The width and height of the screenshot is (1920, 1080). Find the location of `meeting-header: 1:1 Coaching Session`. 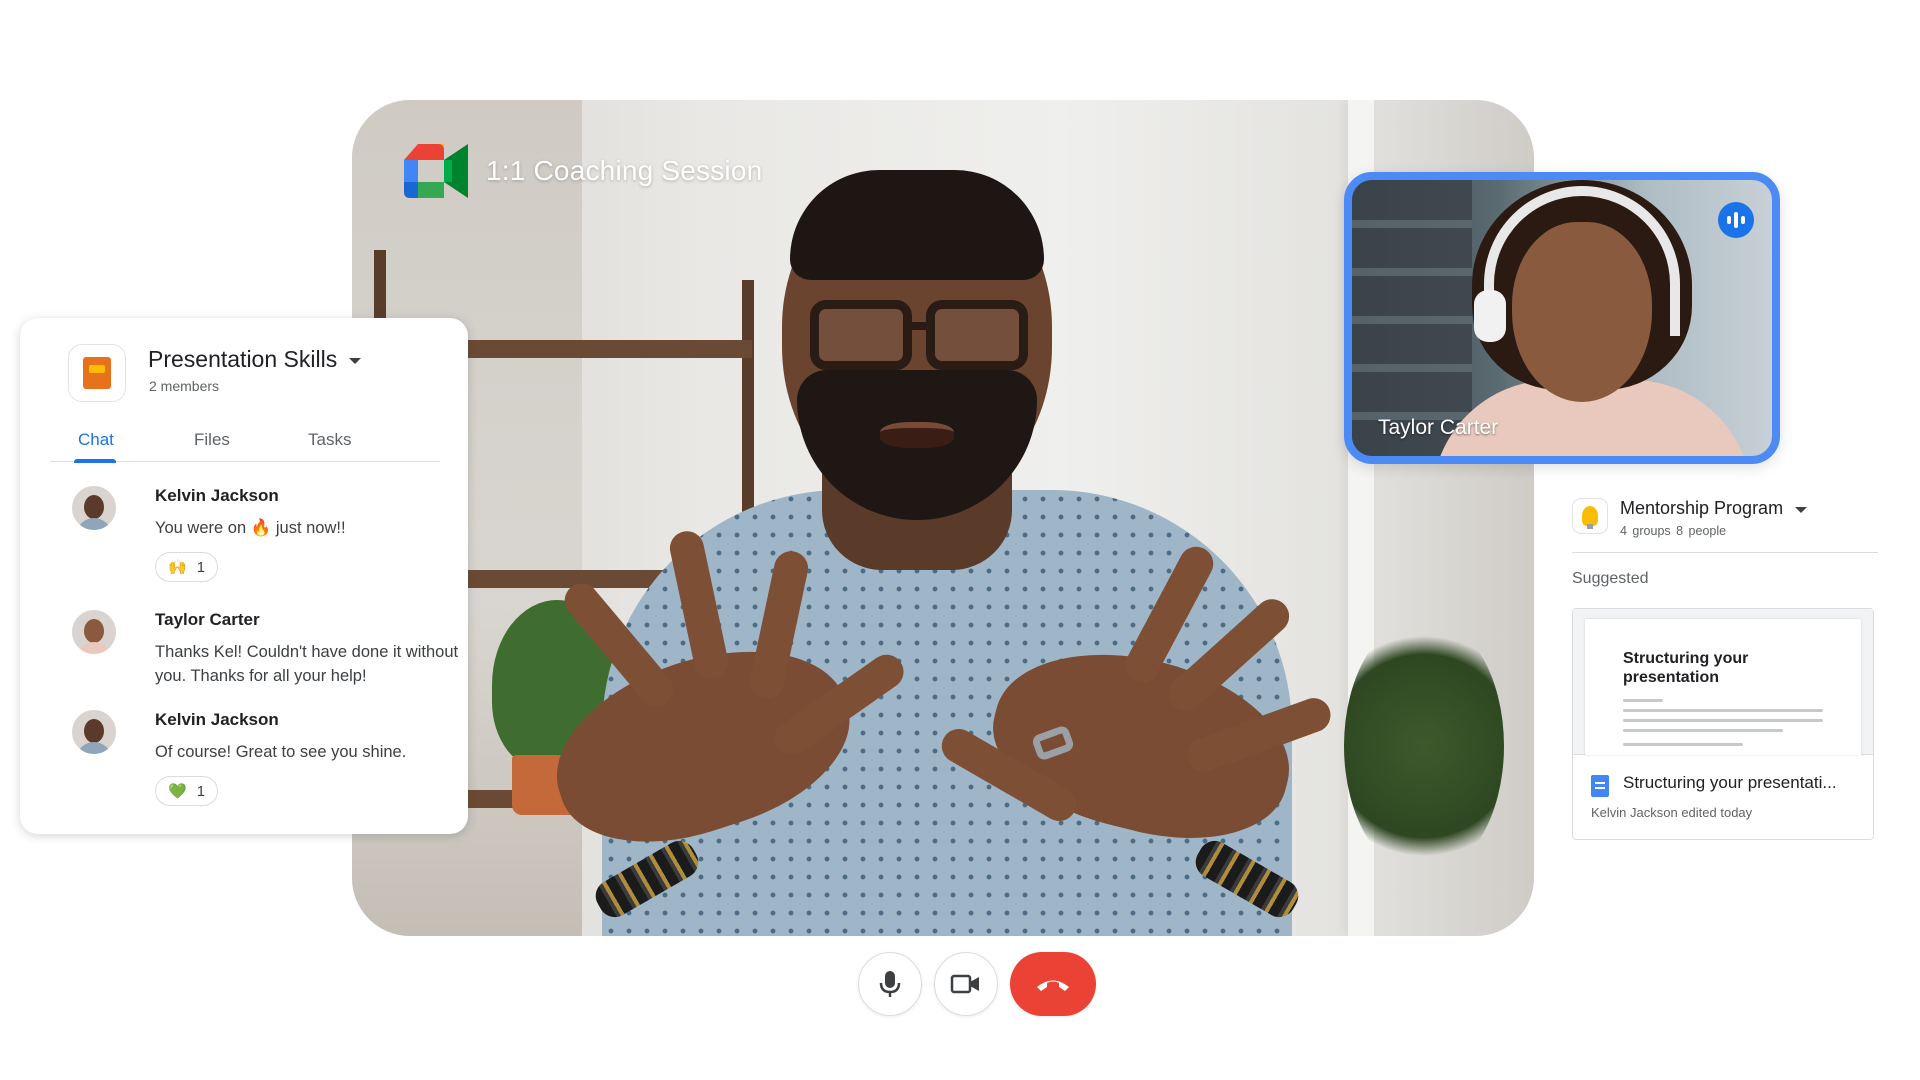

meeting-header: 1:1 Coaching Session is located at coordinates (583, 171).